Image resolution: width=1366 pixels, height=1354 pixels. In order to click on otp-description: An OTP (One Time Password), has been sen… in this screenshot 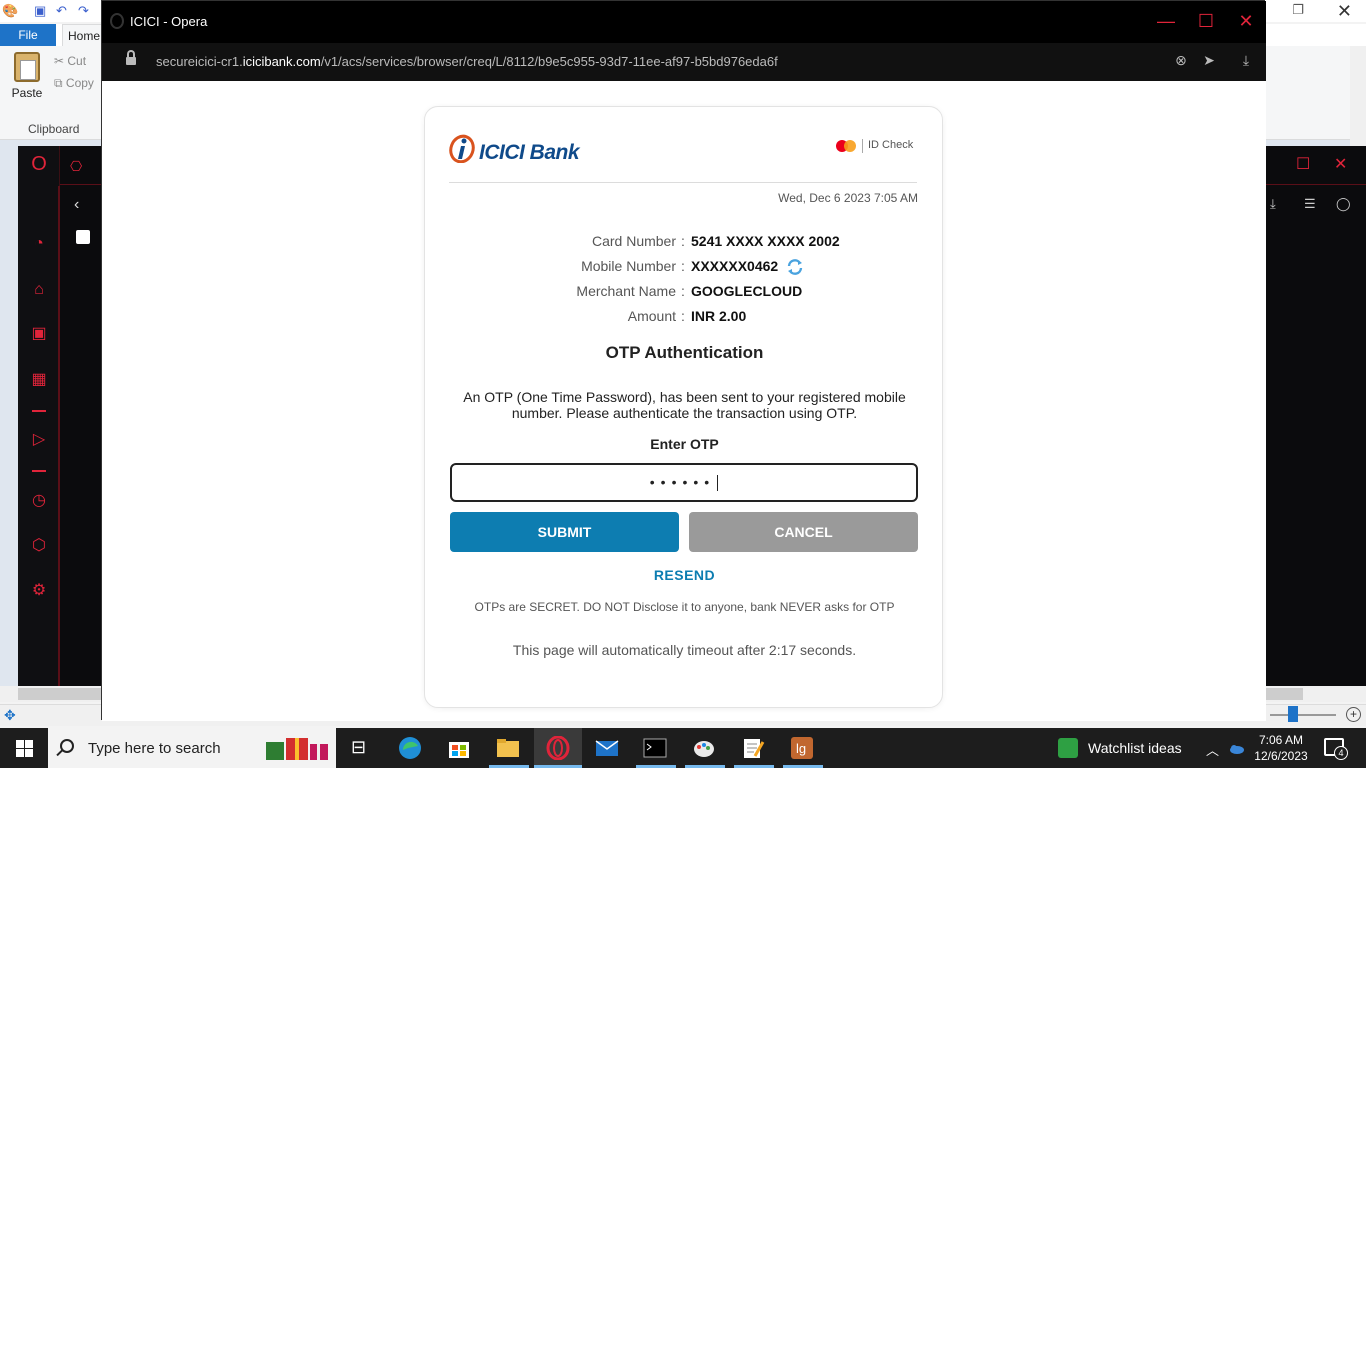, I will do `click(684, 405)`.